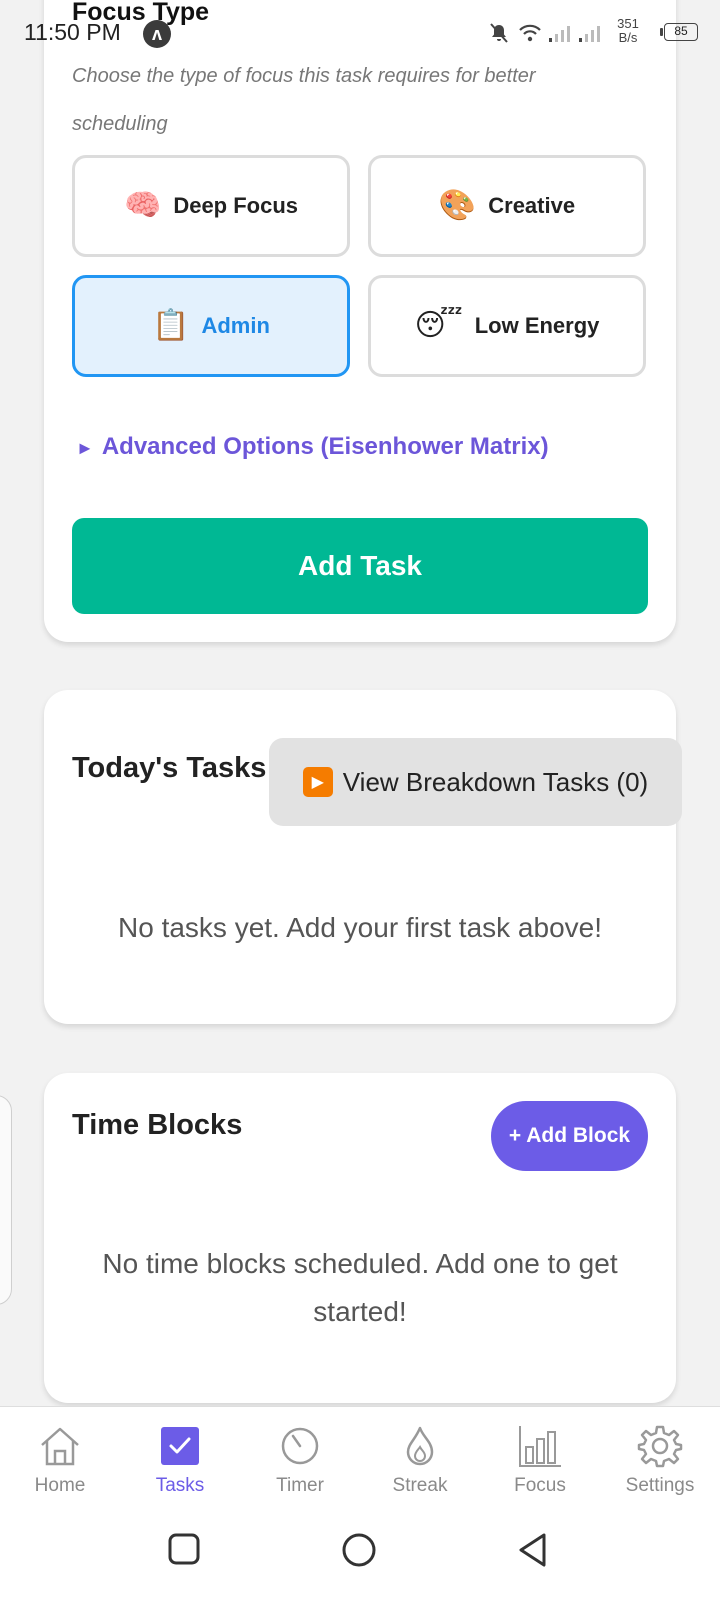 This screenshot has height=1600, width=720. I want to click on advanced-options-toggle: ► Advanced Options (Eisenhower Matrix), so click(312, 447).